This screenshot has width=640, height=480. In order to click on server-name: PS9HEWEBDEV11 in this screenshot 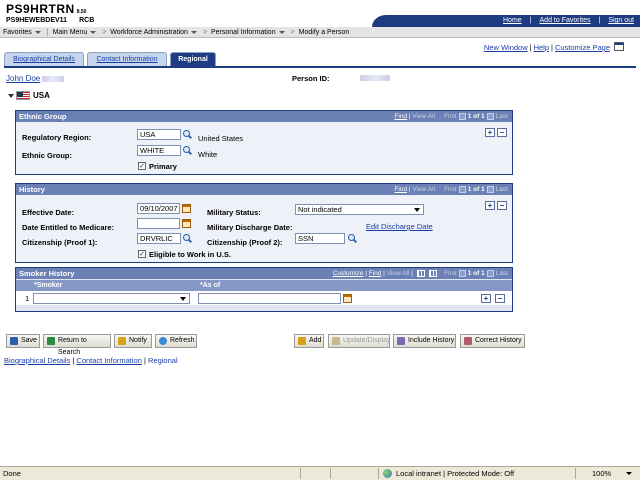, I will do `click(37, 20)`.